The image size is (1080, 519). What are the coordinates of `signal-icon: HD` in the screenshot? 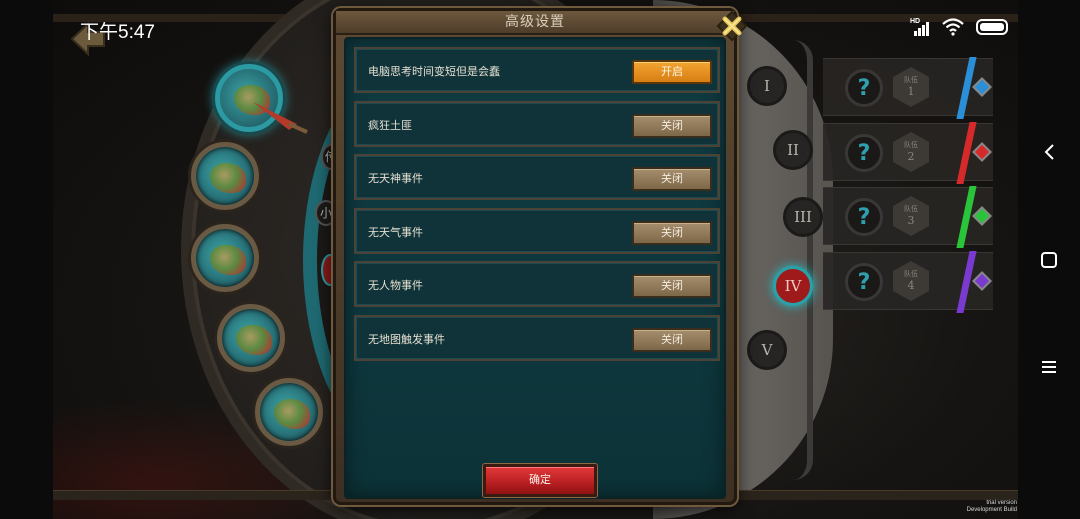 It's located at (920, 27).